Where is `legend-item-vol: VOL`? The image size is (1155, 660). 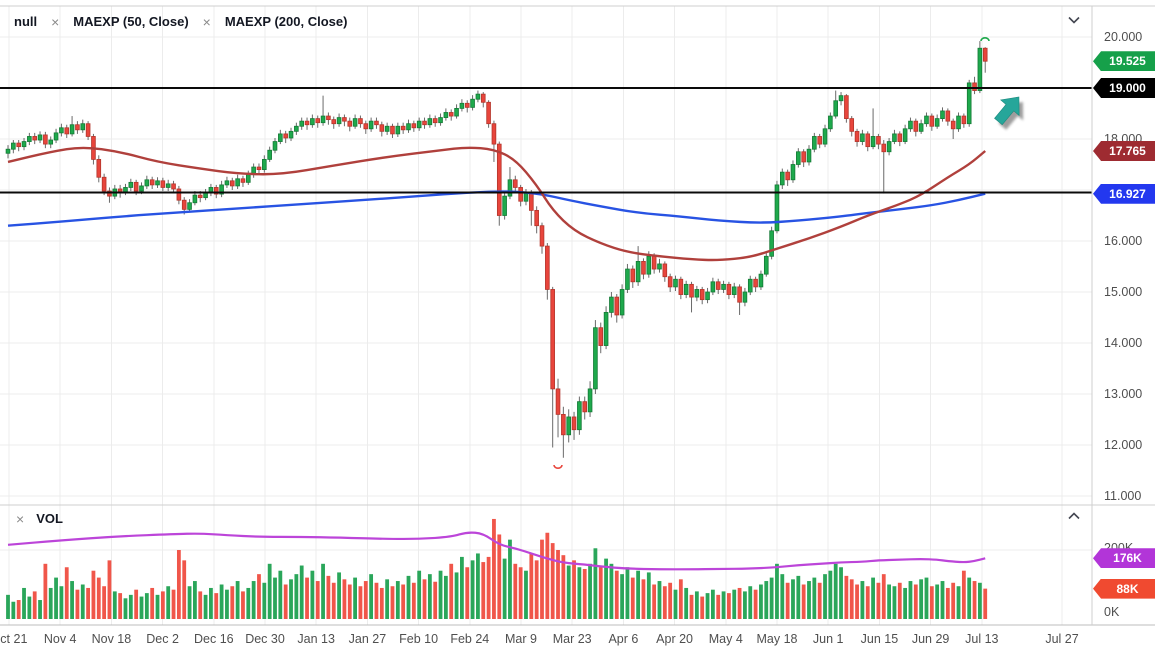 legend-item-vol: VOL is located at coordinates (49, 518).